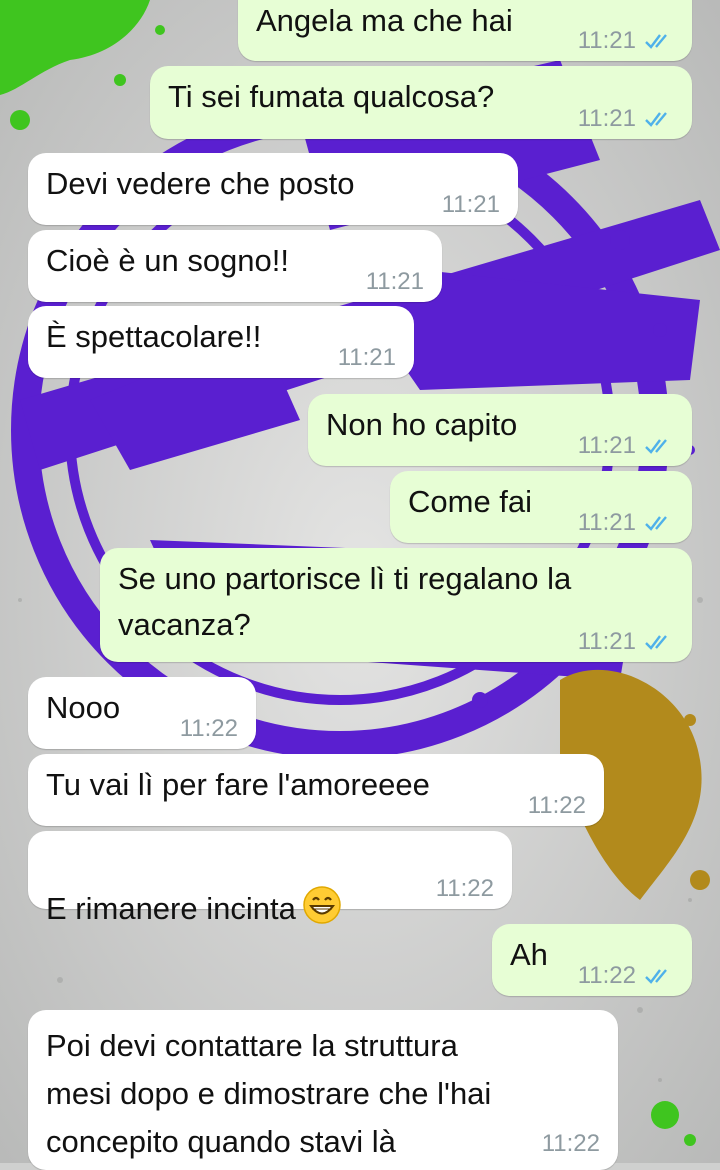  I want to click on message-incoming: Devi vedere che posto 11:21, so click(273, 189).